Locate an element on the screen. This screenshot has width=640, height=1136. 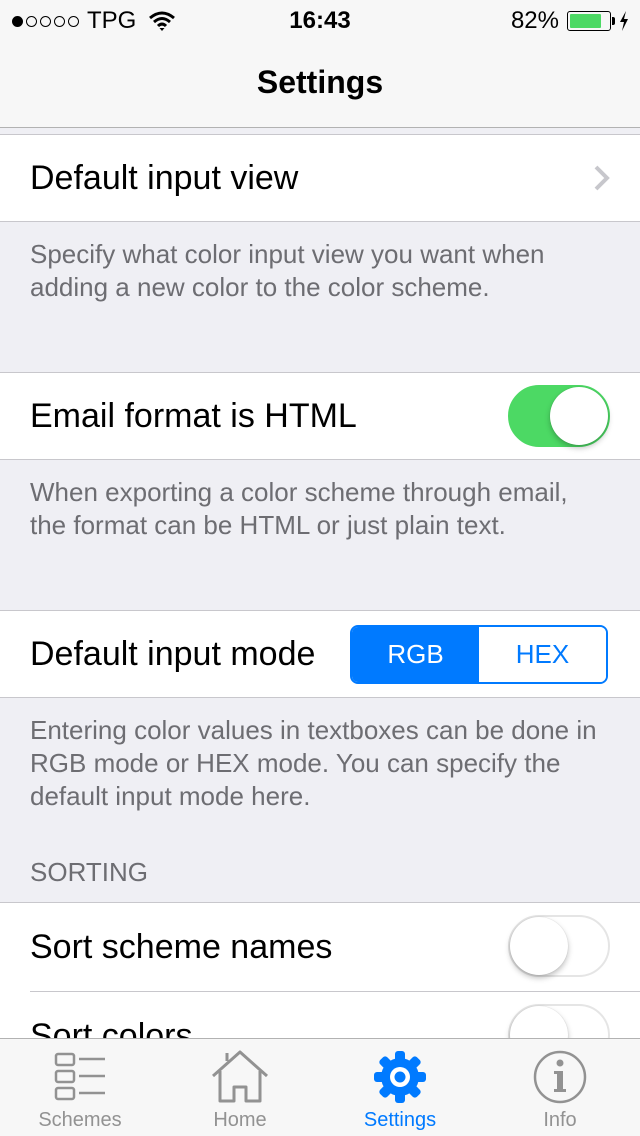
battery-tip is located at coordinates (613, 21).